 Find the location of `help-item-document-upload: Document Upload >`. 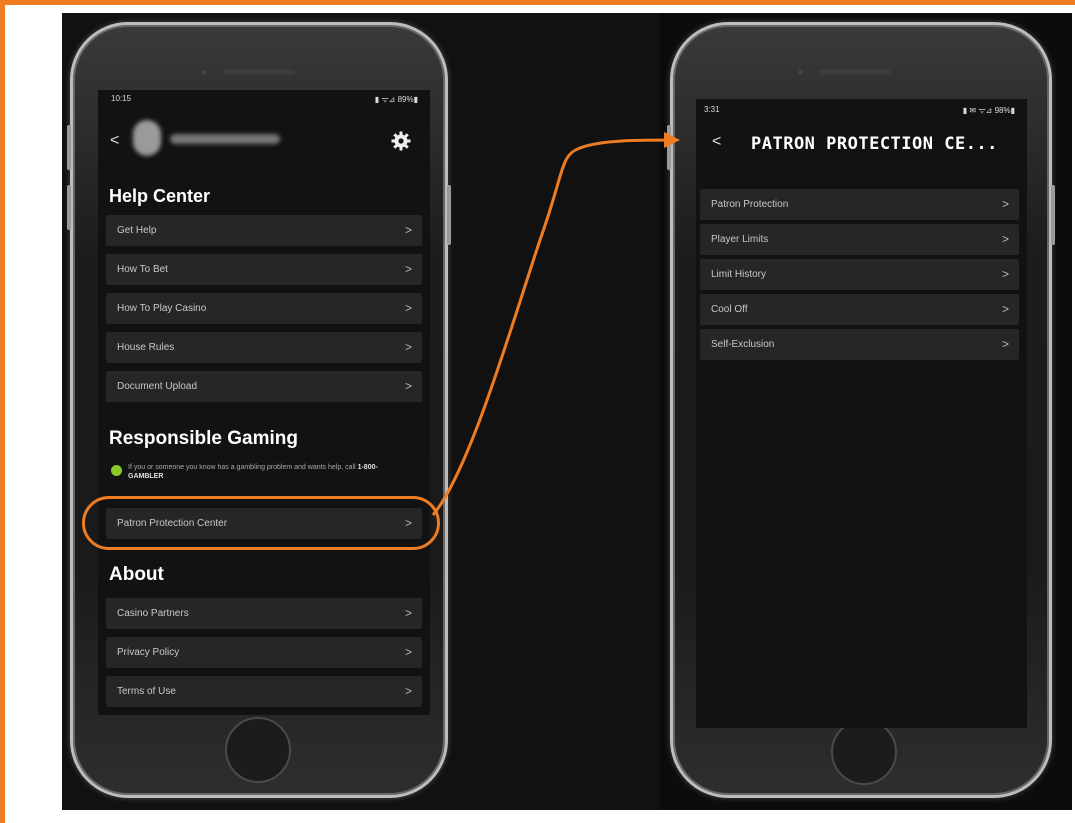

help-item-document-upload: Document Upload > is located at coordinates (264, 386).